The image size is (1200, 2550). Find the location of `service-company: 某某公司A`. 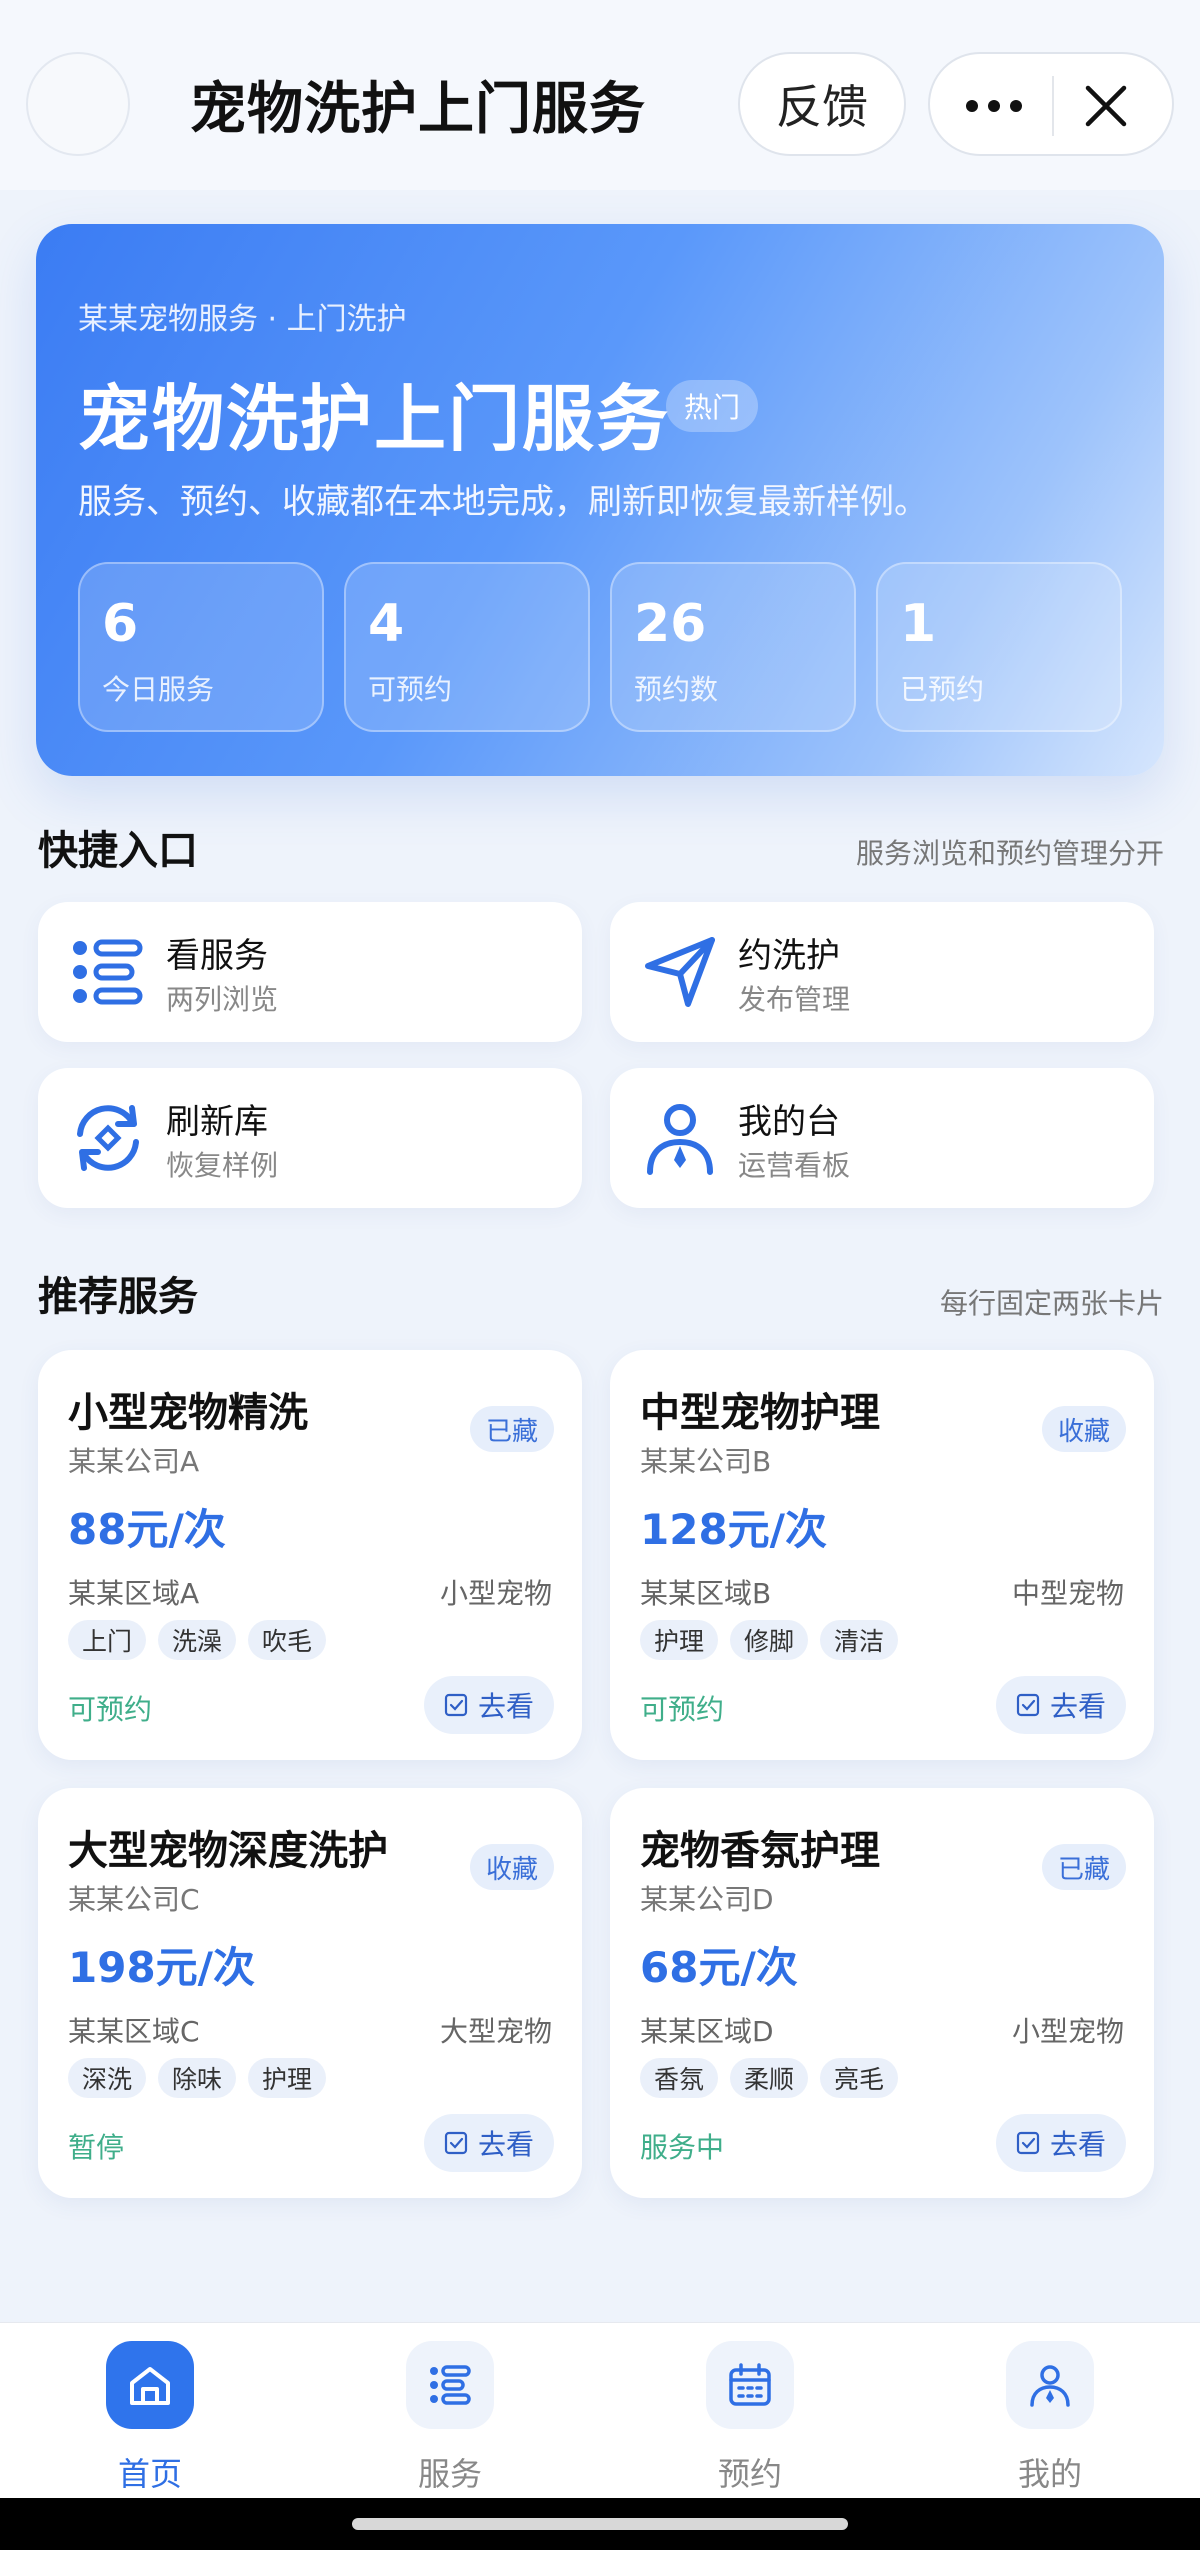

service-company: 某某公司A is located at coordinates (134, 1461).